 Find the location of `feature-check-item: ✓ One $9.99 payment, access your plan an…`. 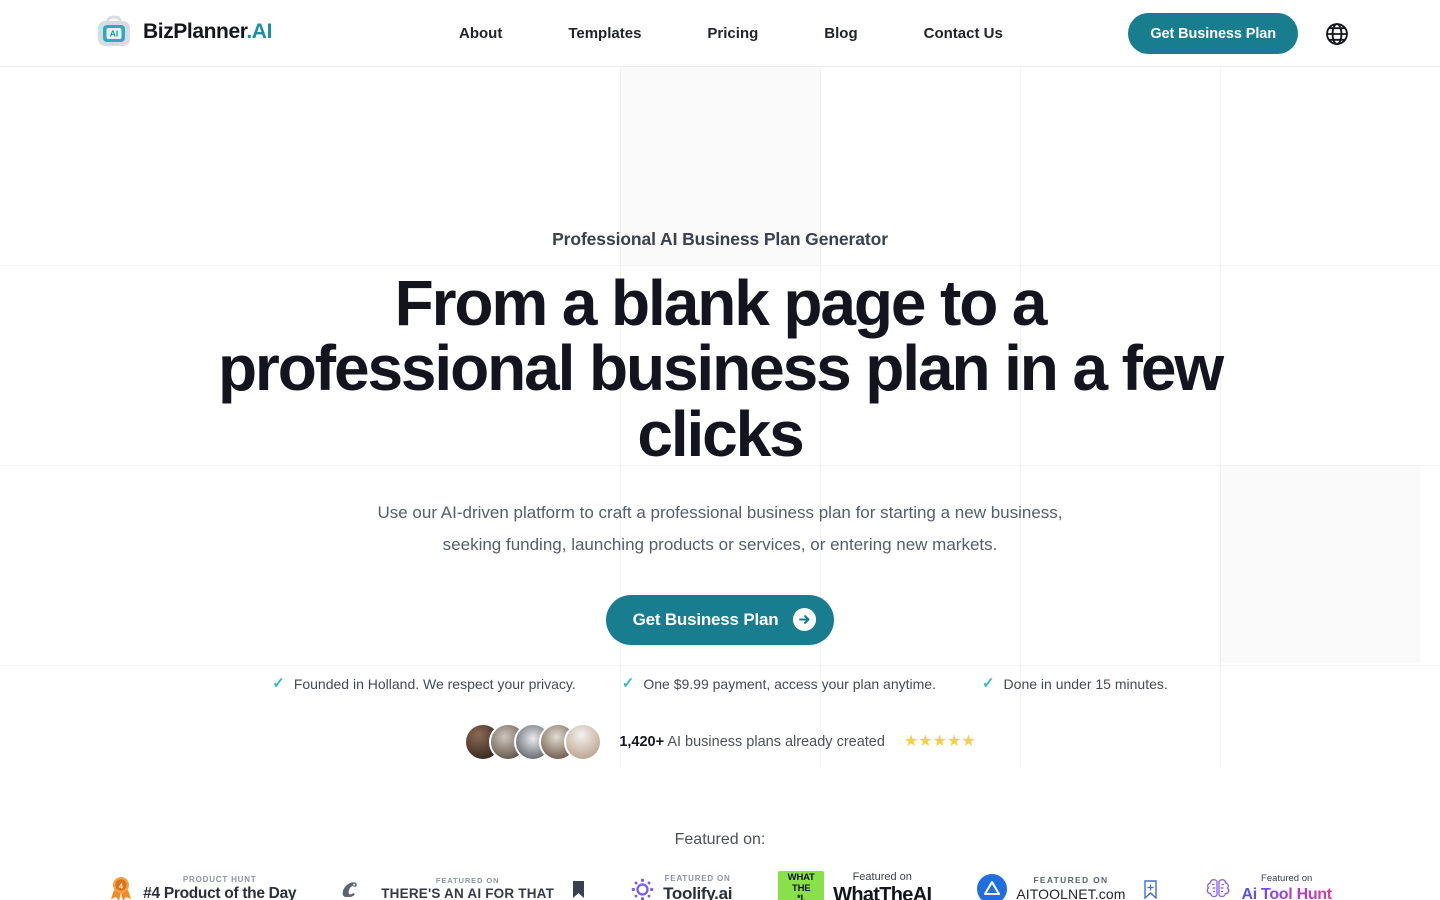

feature-check-item: ✓ One $9.99 payment, access your plan an… is located at coordinates (779, 684).